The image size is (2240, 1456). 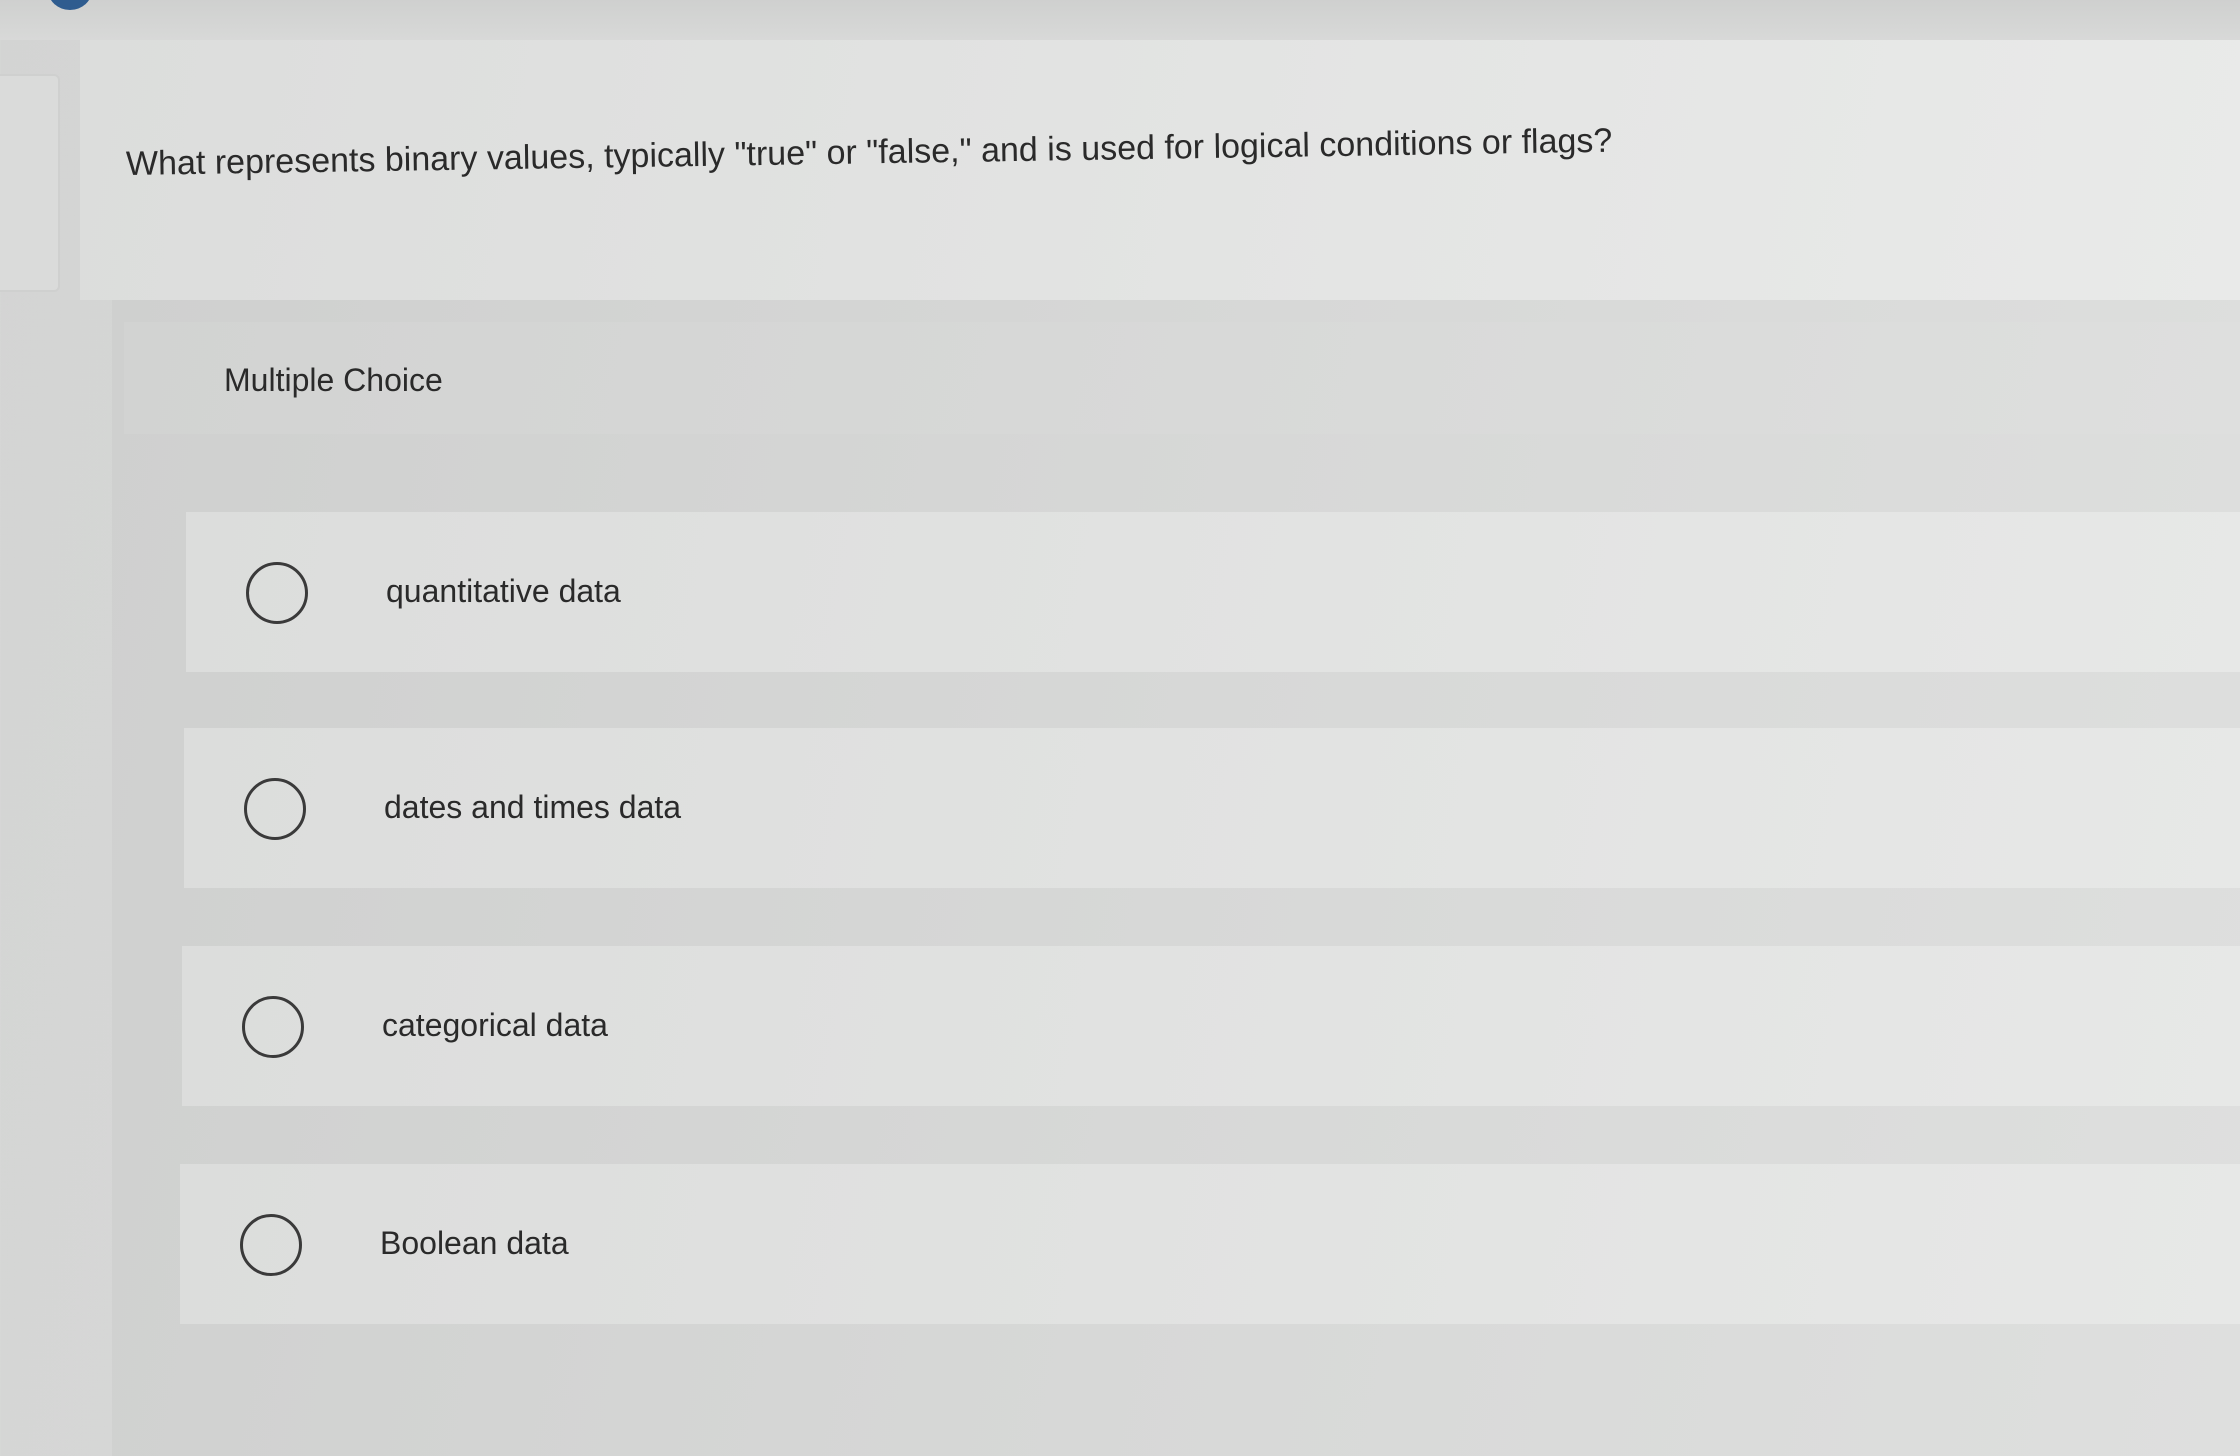 What do you see at coordinates (1211, 1026) in the screenshot?
I see `option-categorical-data: categorical data` at bounding box center [1211, 1026].